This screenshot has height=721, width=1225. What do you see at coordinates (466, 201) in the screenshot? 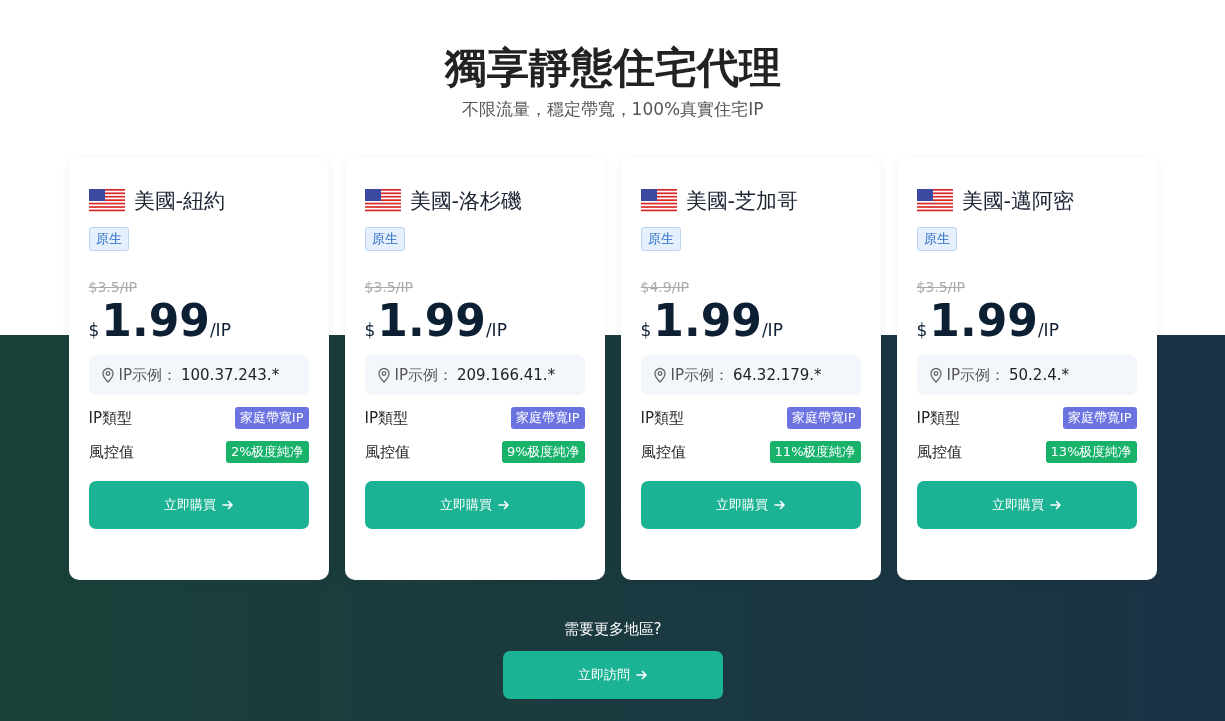
I see `location-name: 美國-洛杉磯` at bounding box center [466, 201].